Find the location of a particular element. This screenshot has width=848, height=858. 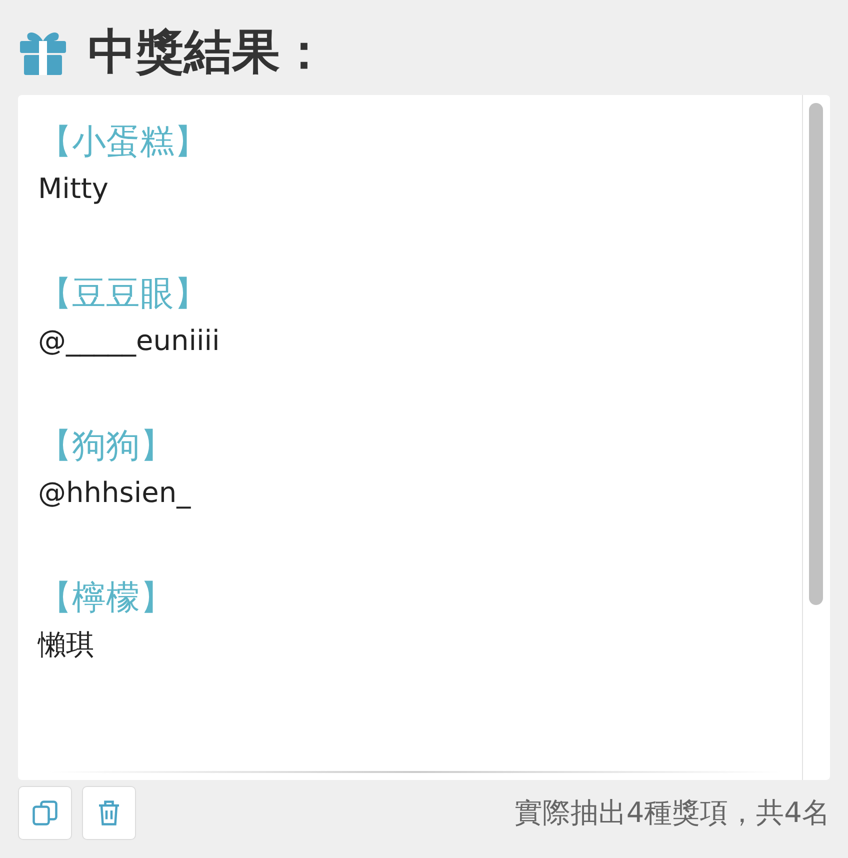

winner-name: 懶琪 is located at coordinates (66, 645).